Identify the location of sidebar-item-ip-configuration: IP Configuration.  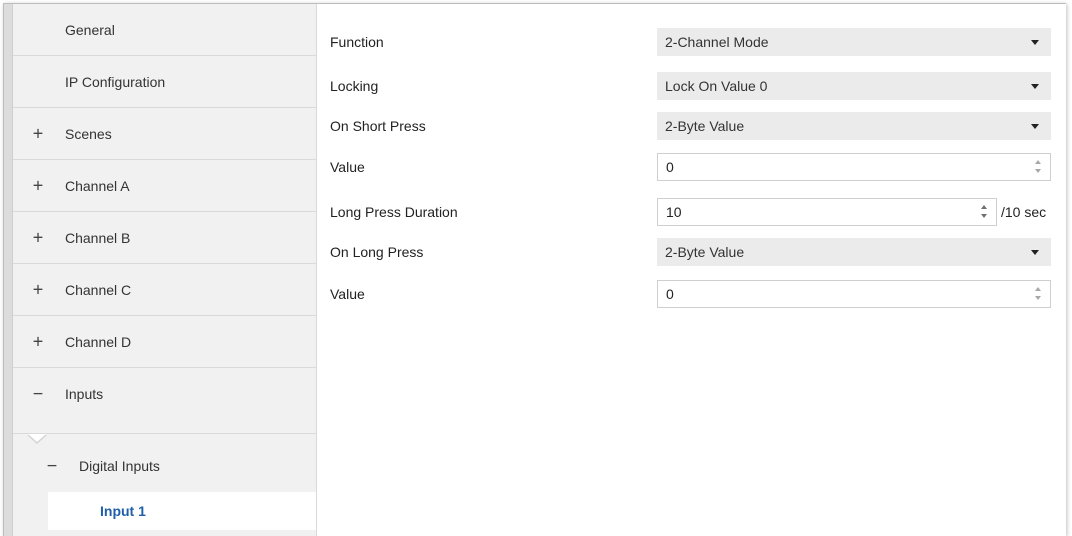
(164, 82).